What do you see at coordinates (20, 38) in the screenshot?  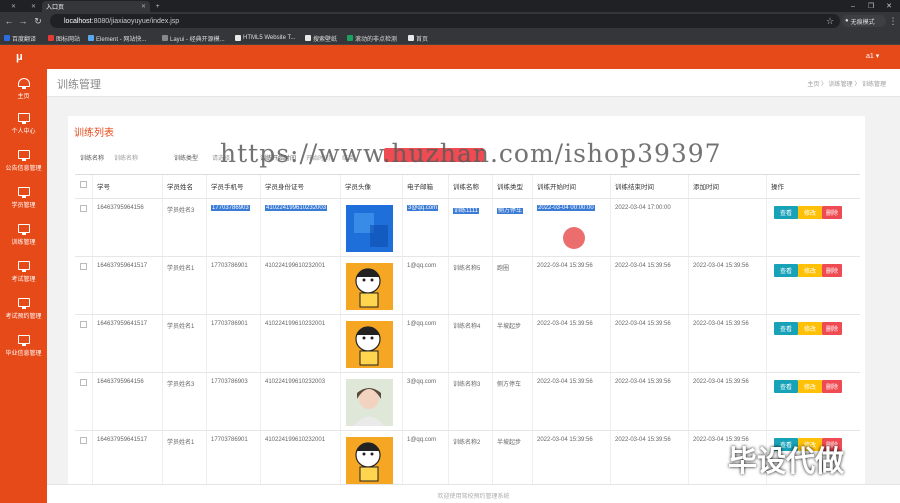 I see `bookmark-item: 百度翻译` at bounding box center [20, 38].